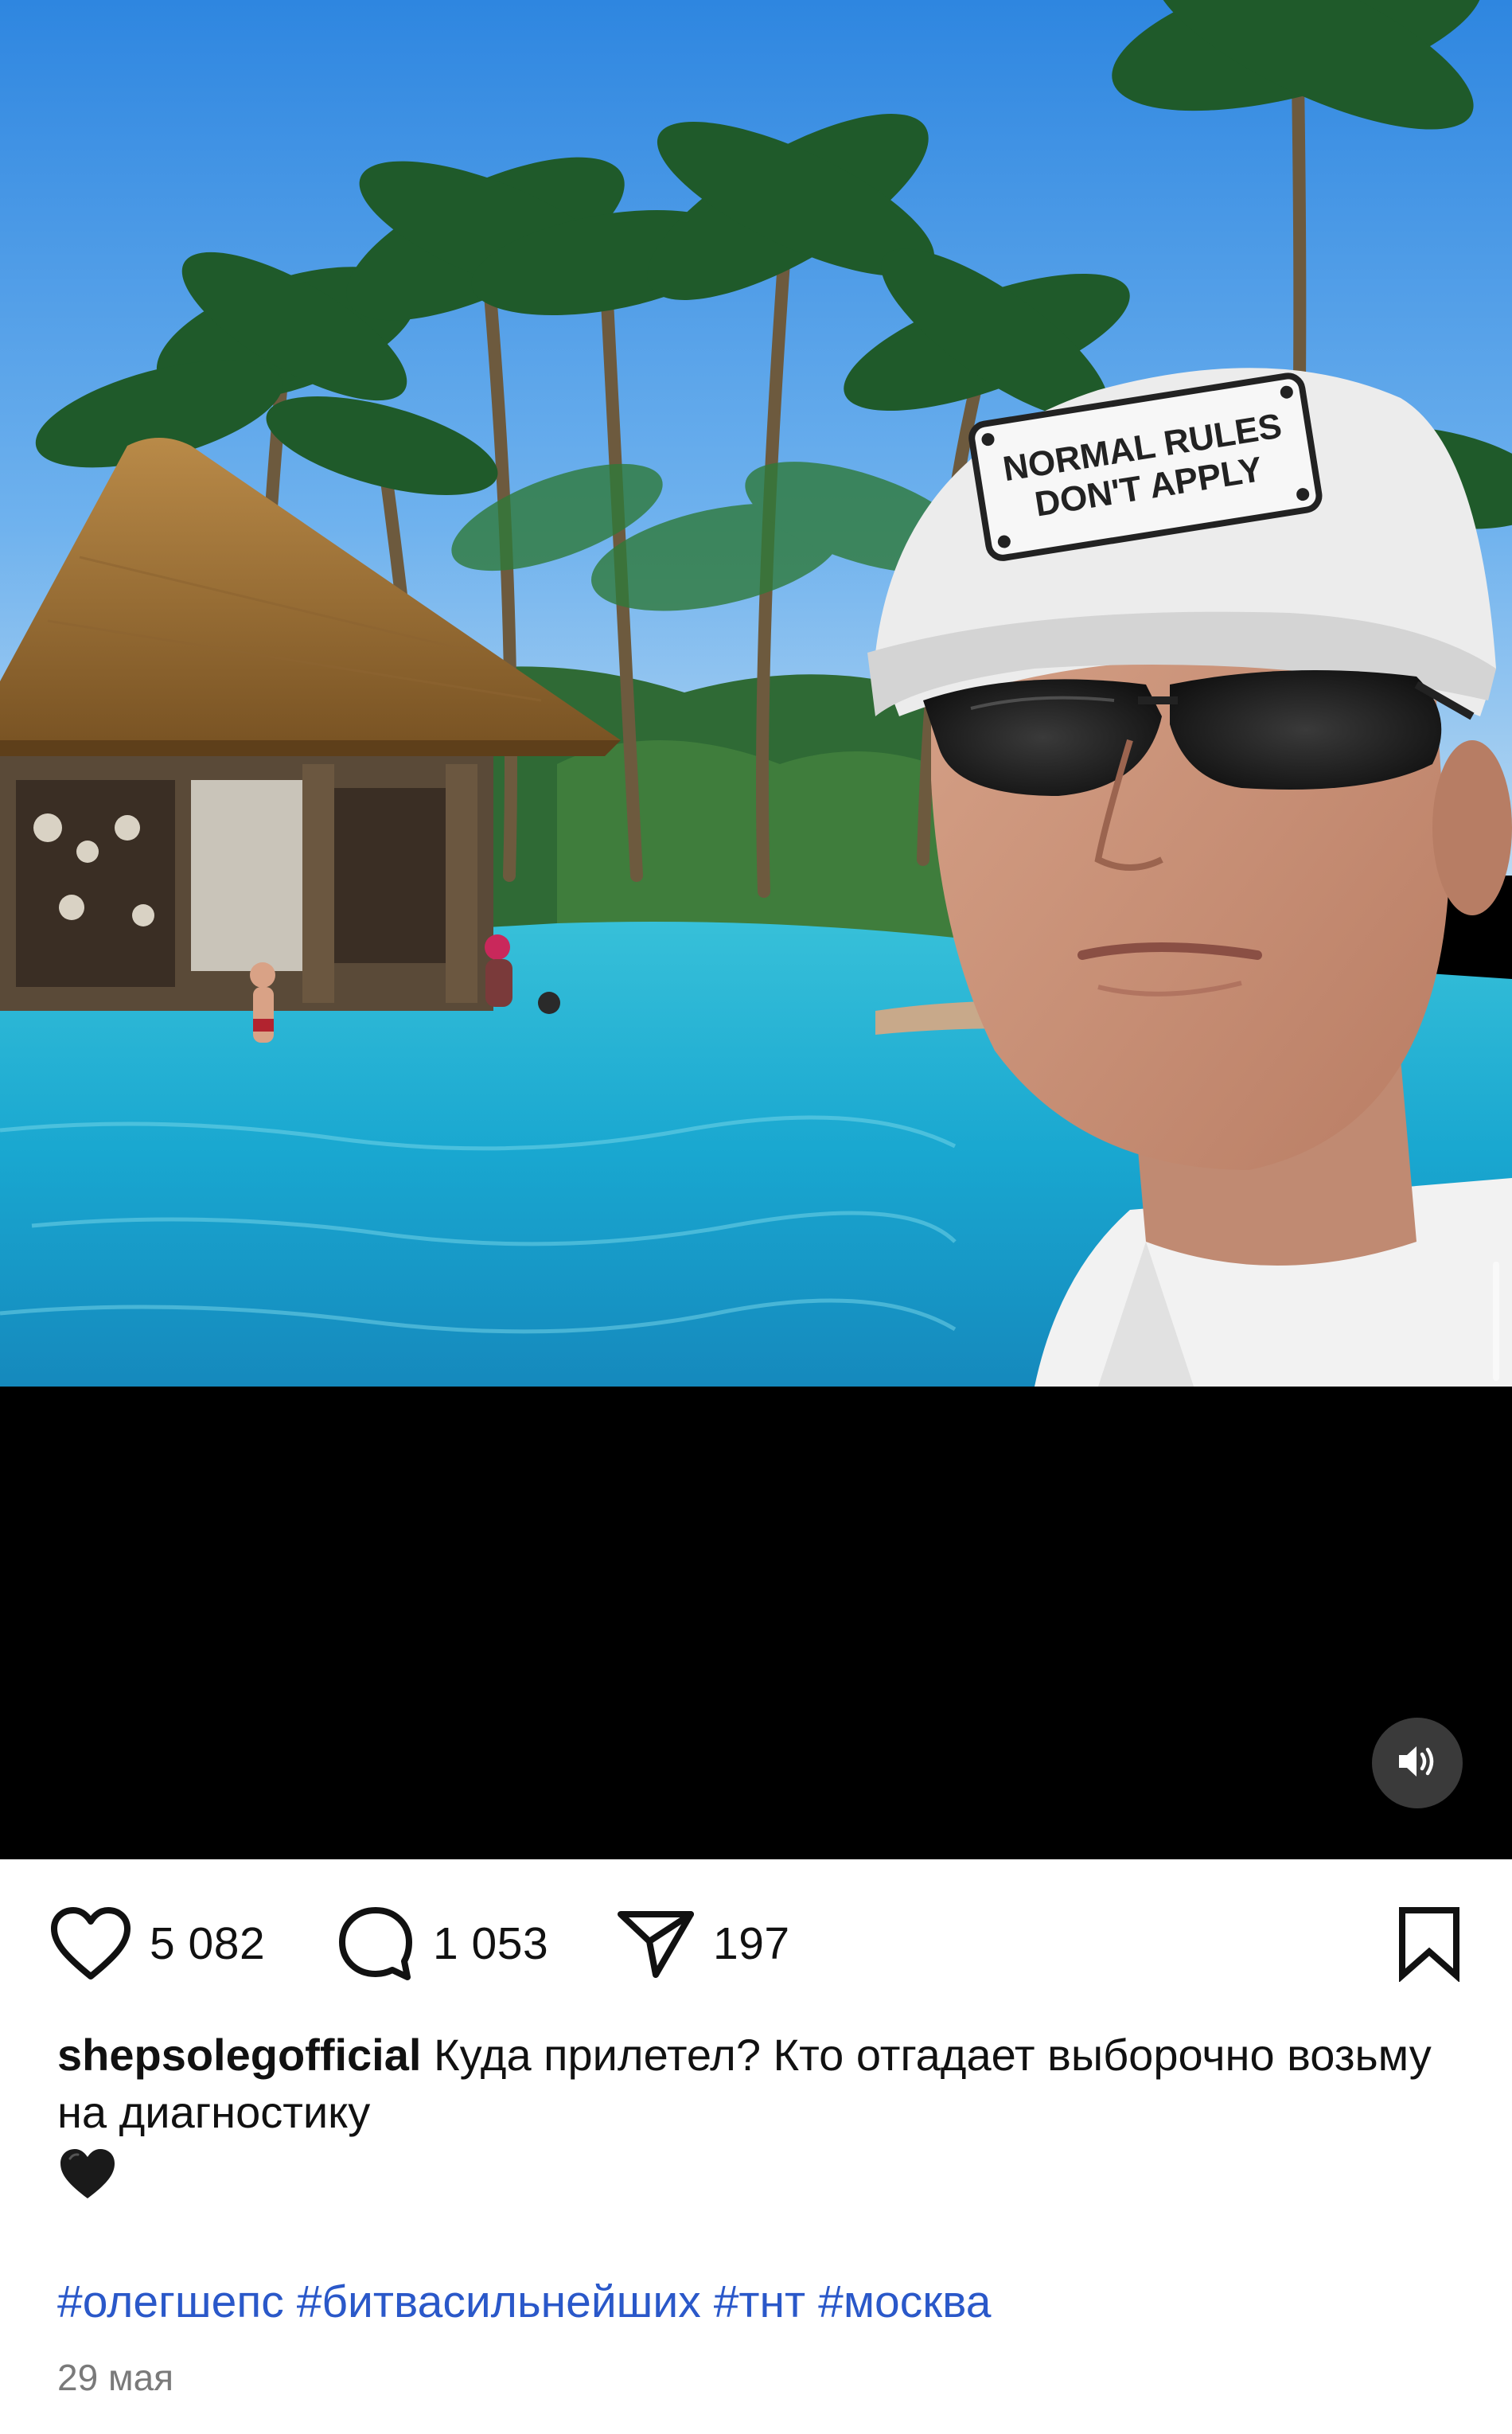  What do you see at coordinates (491, 1943) in the screenshot?
I see `comments-count: 1 053` at bounding box center [491, 1943].